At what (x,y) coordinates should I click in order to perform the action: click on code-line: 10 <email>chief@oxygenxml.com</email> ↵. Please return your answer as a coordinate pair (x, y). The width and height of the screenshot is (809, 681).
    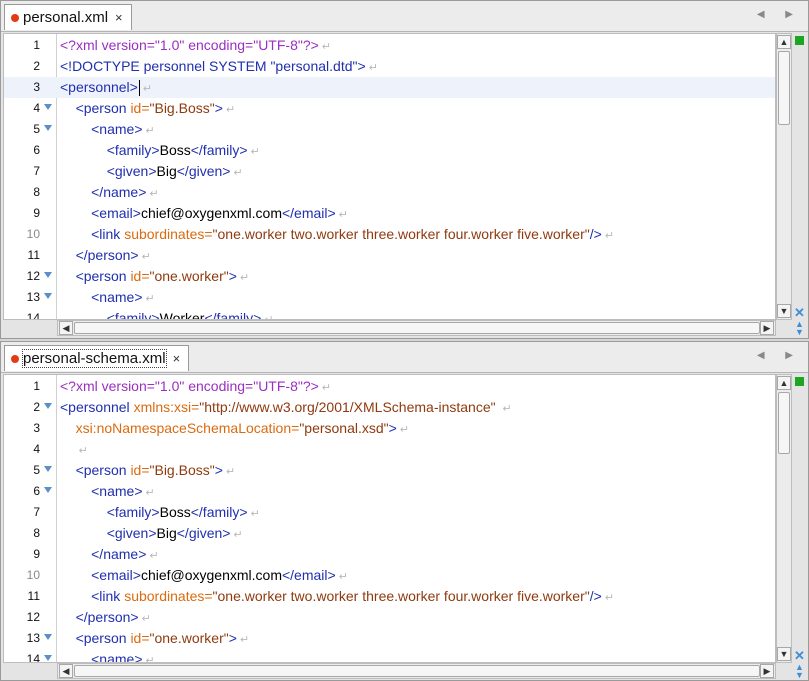
    Looking at the image, I should click on (389, 575).